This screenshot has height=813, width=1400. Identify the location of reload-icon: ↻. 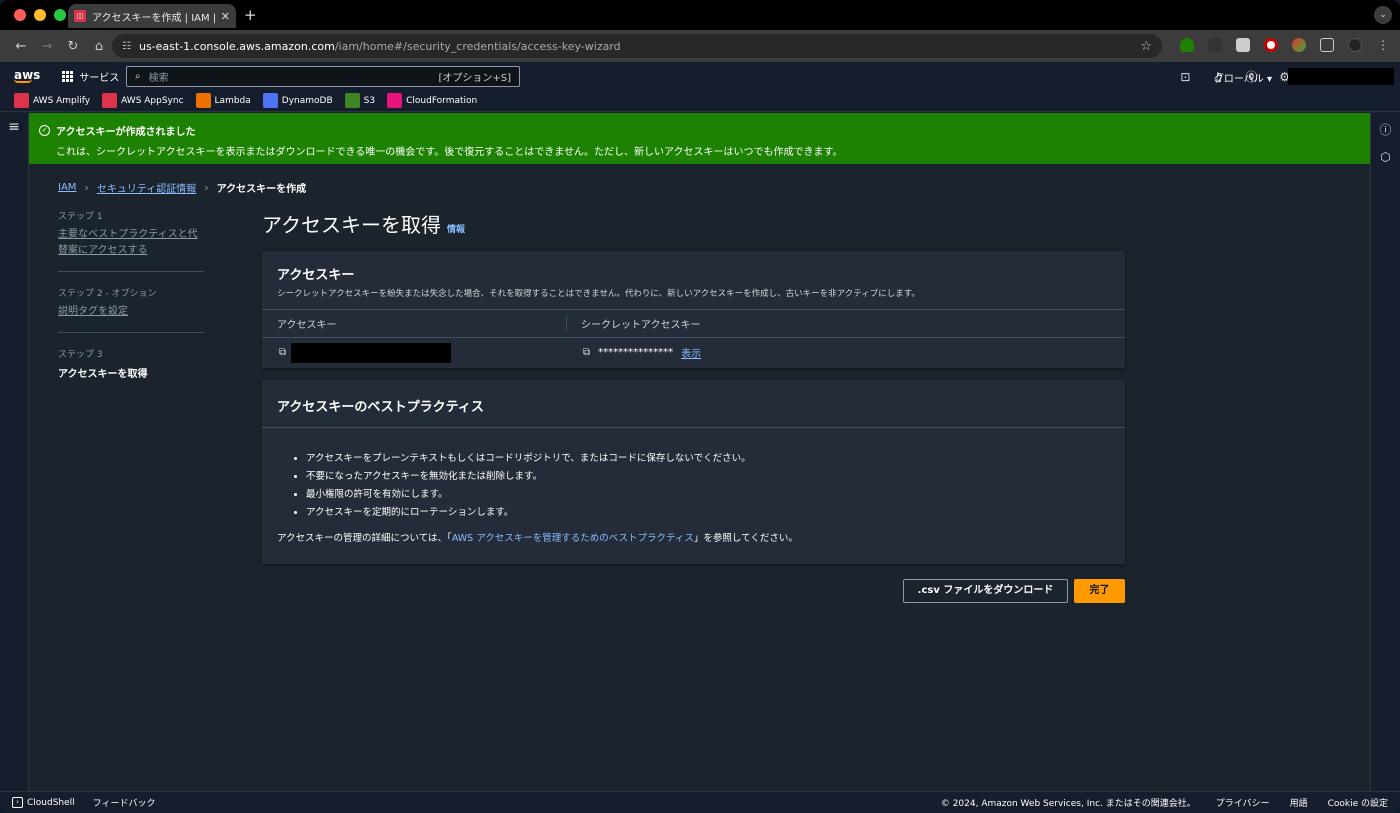
(73, 46).